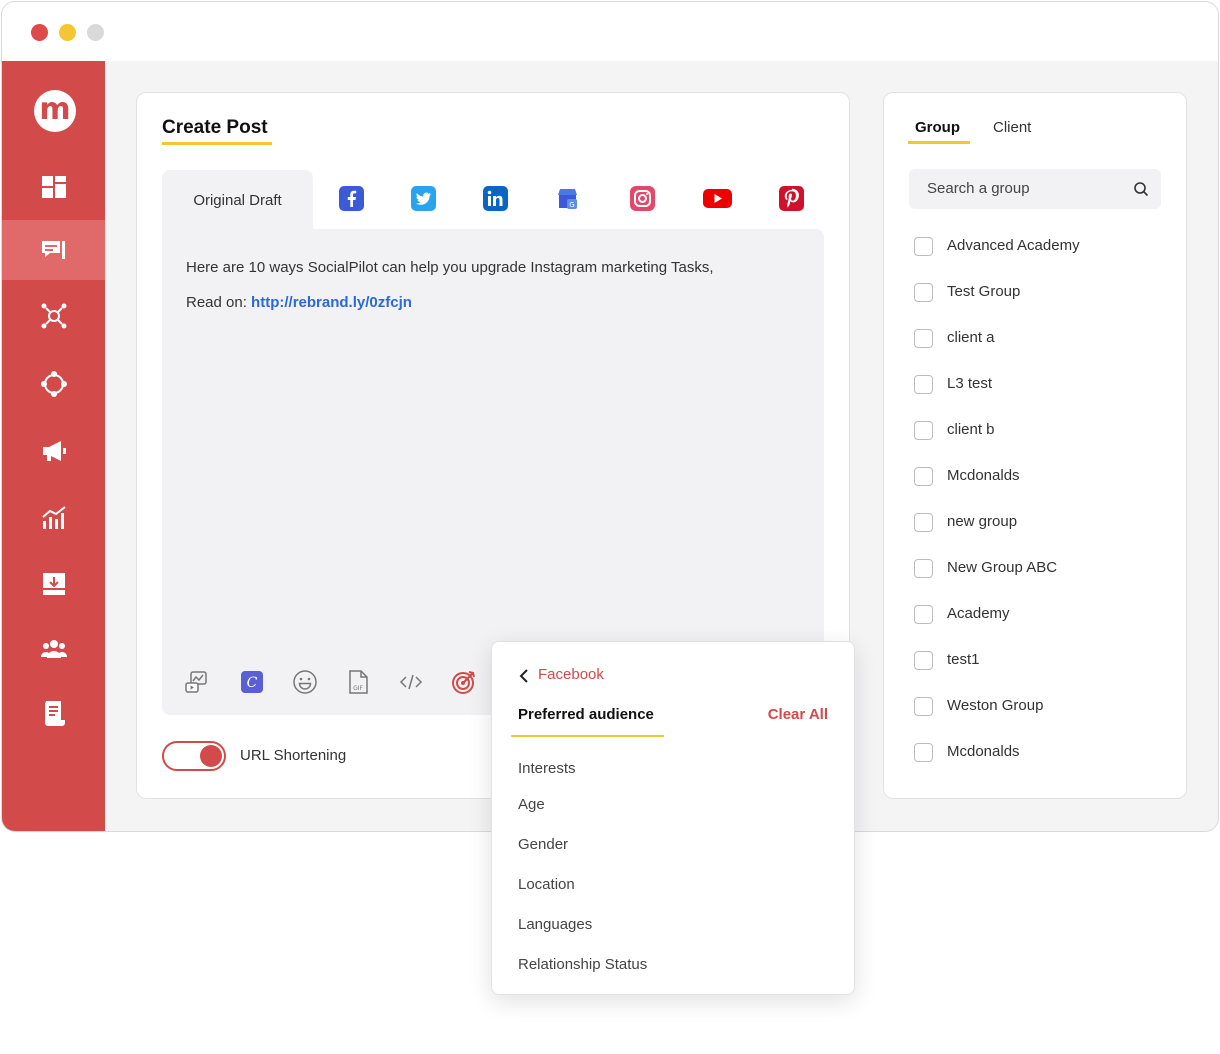  Describe the element at coordinates (791, 198) in the screenshot. I see `pinterest-icon` at that location.